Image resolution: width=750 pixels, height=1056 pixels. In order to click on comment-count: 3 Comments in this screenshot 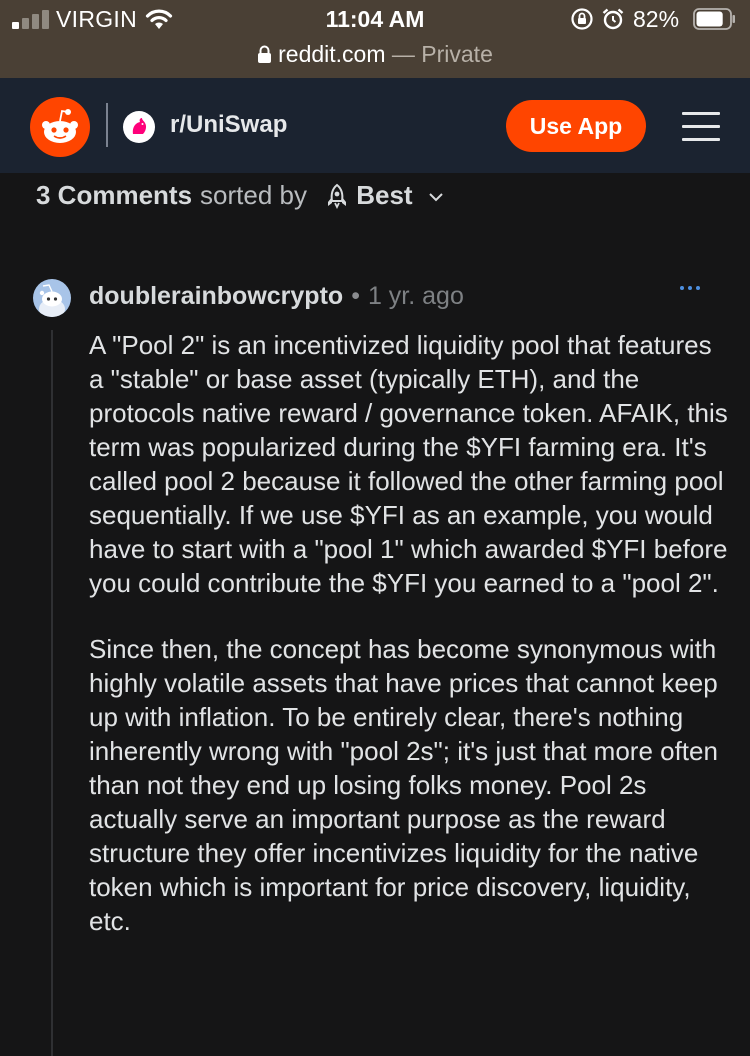, I will do `click(114, 195)`.